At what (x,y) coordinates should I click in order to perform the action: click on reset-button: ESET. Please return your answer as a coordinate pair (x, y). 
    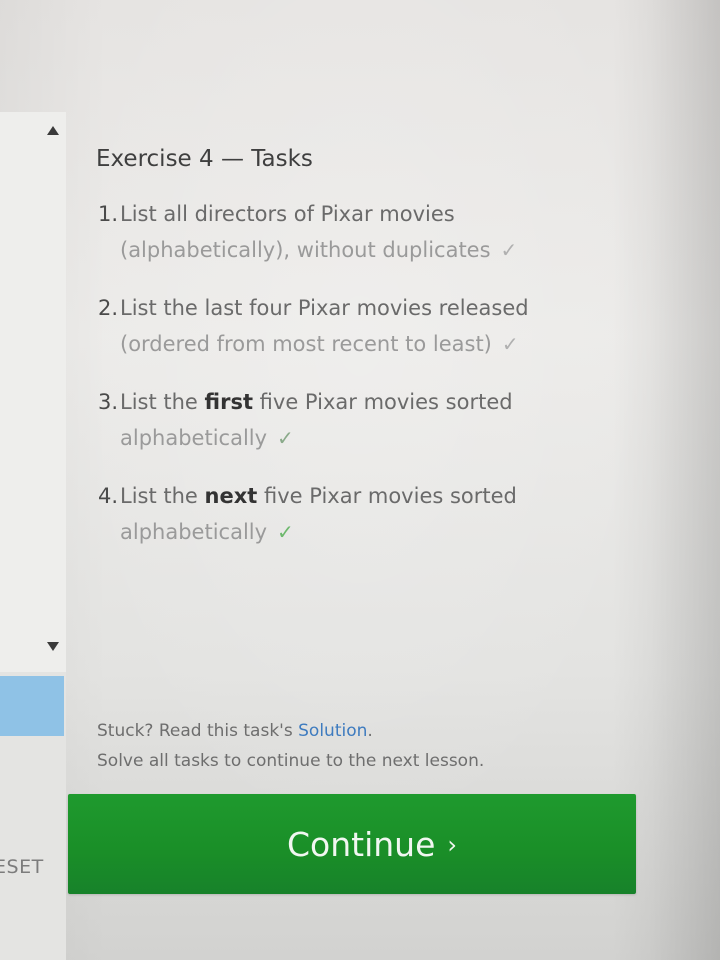
    Looking at the image, I should click on (22, 867).